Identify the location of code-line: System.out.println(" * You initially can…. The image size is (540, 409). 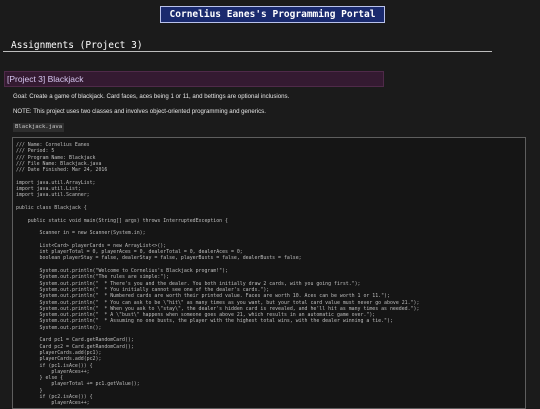
(143, 289).